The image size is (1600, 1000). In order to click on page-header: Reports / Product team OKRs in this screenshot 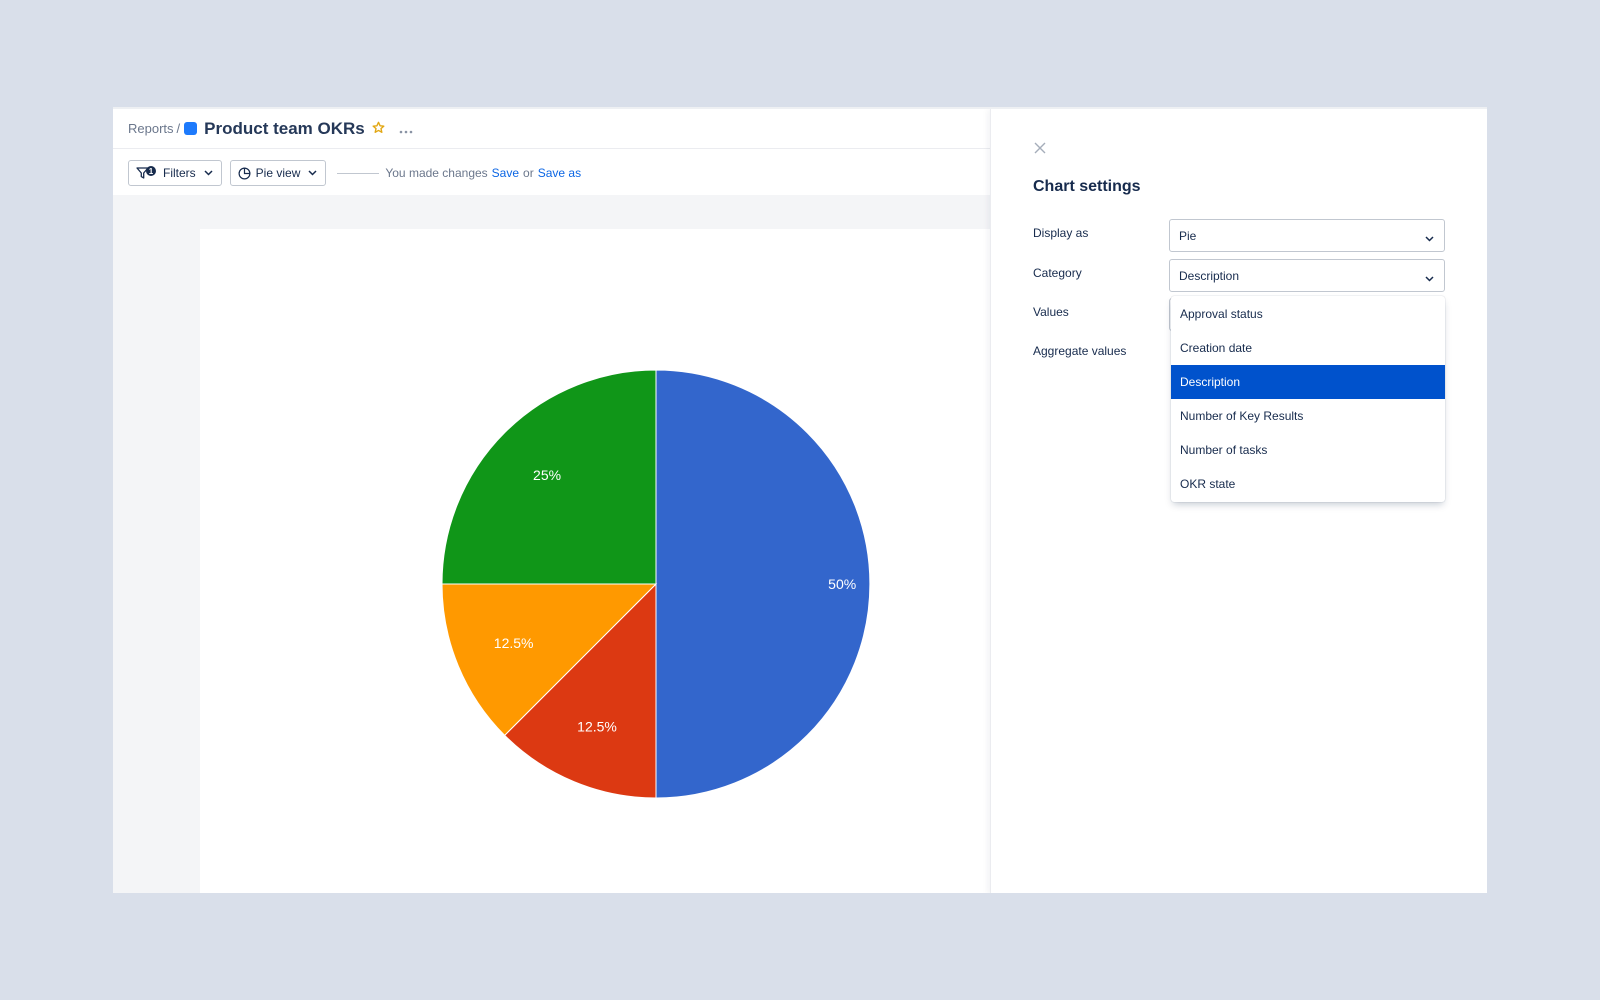, I will do `click(551, 129)`.